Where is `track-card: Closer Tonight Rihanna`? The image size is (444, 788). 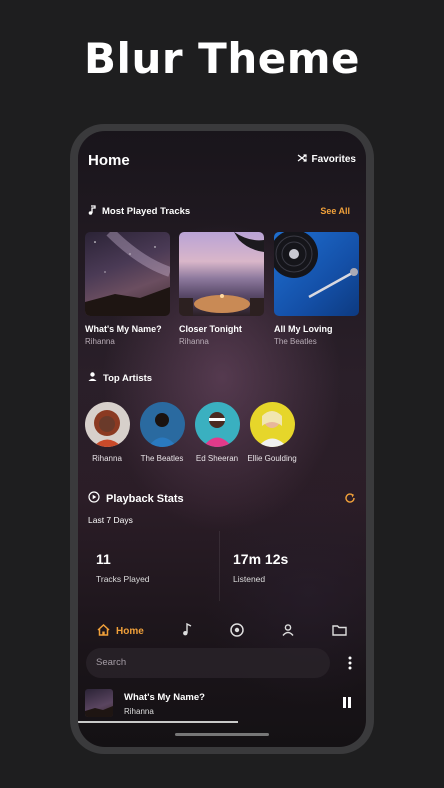 track-card: Closer Tonight Rihanna is located at coordinates (221, 289).